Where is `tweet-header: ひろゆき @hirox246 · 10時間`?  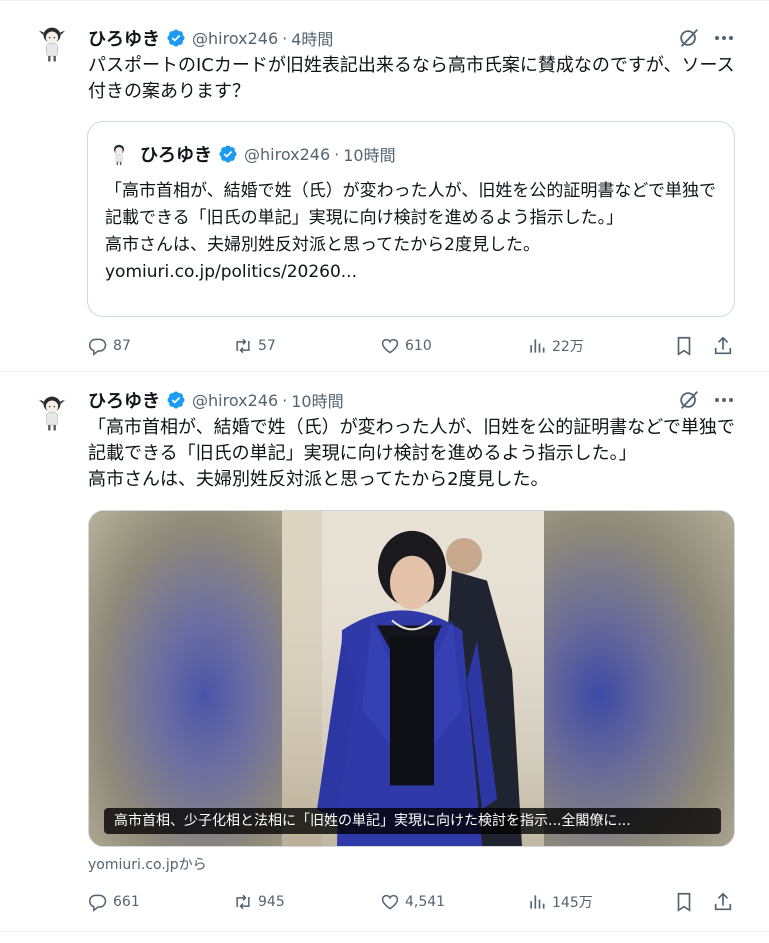 tweet-header: ひろゆき @hirox246 · 10時間 is located at coordinates (216, 400).